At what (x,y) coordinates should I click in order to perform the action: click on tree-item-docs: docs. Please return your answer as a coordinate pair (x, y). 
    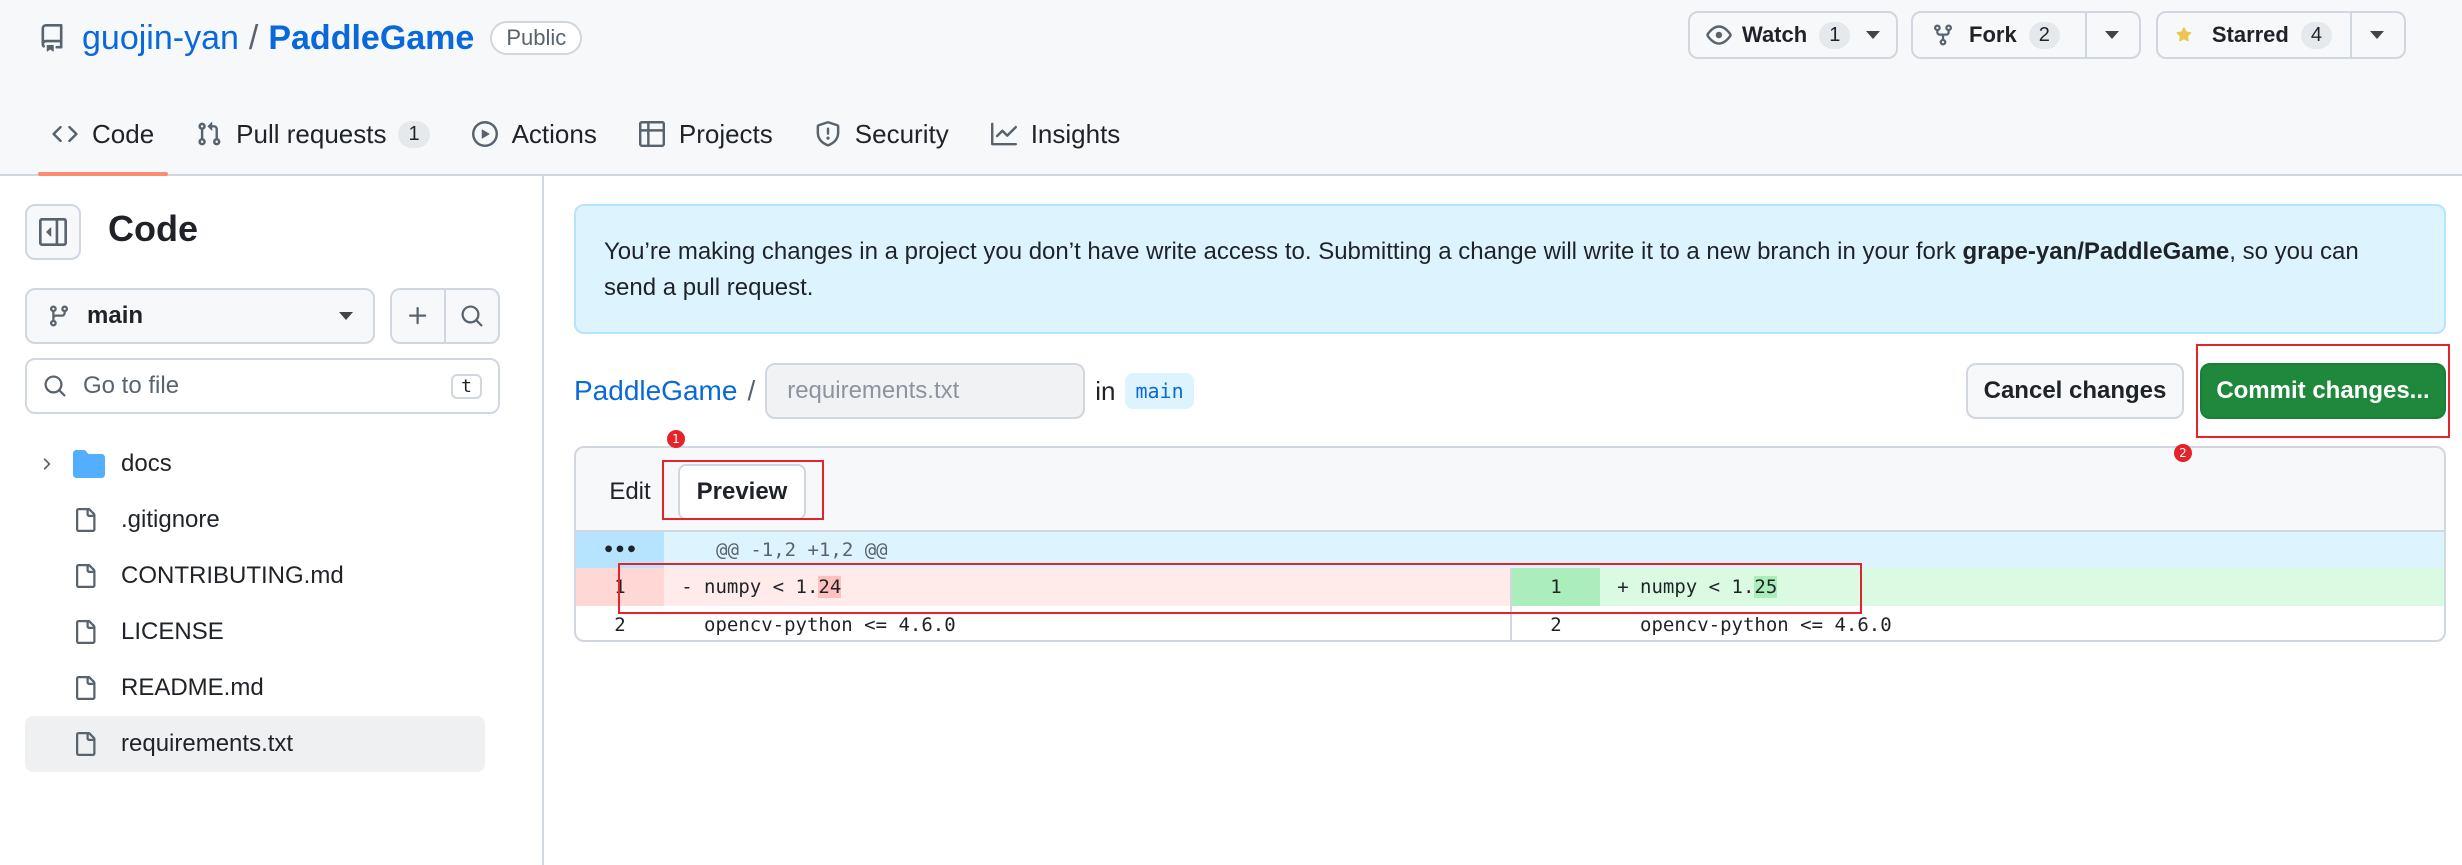
    Looking at the image, I should click on (255, 464).